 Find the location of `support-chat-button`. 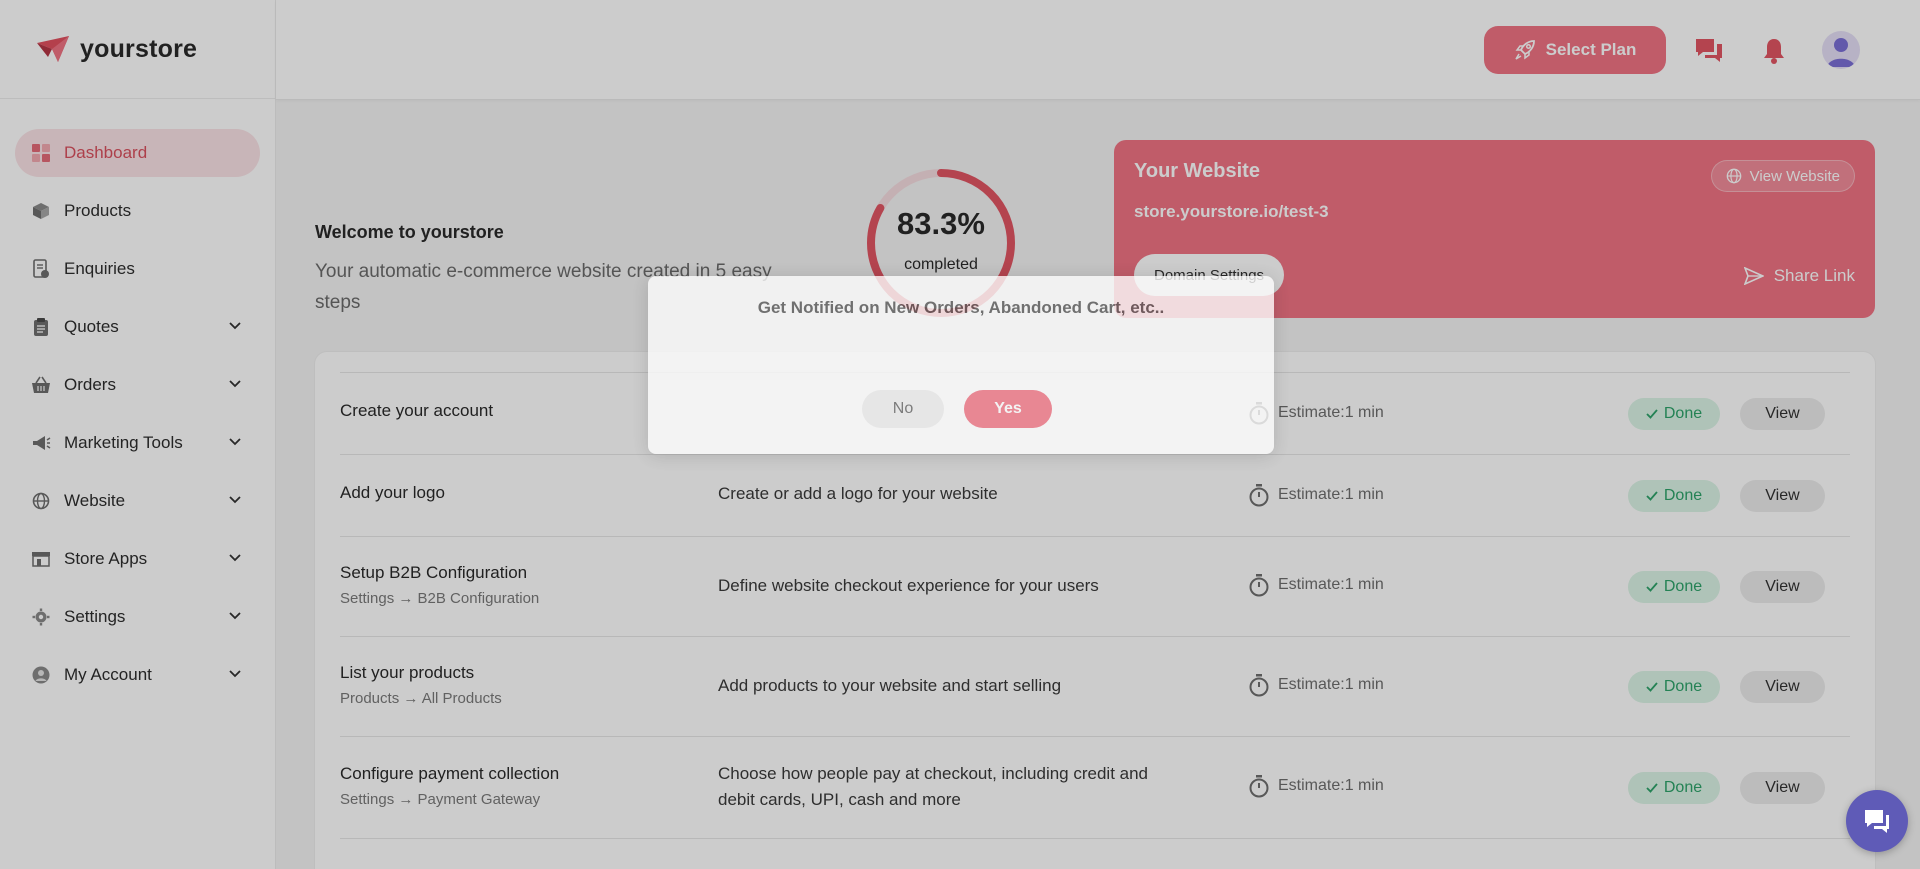

support-chat-button is located at coordinates (1877, 821).